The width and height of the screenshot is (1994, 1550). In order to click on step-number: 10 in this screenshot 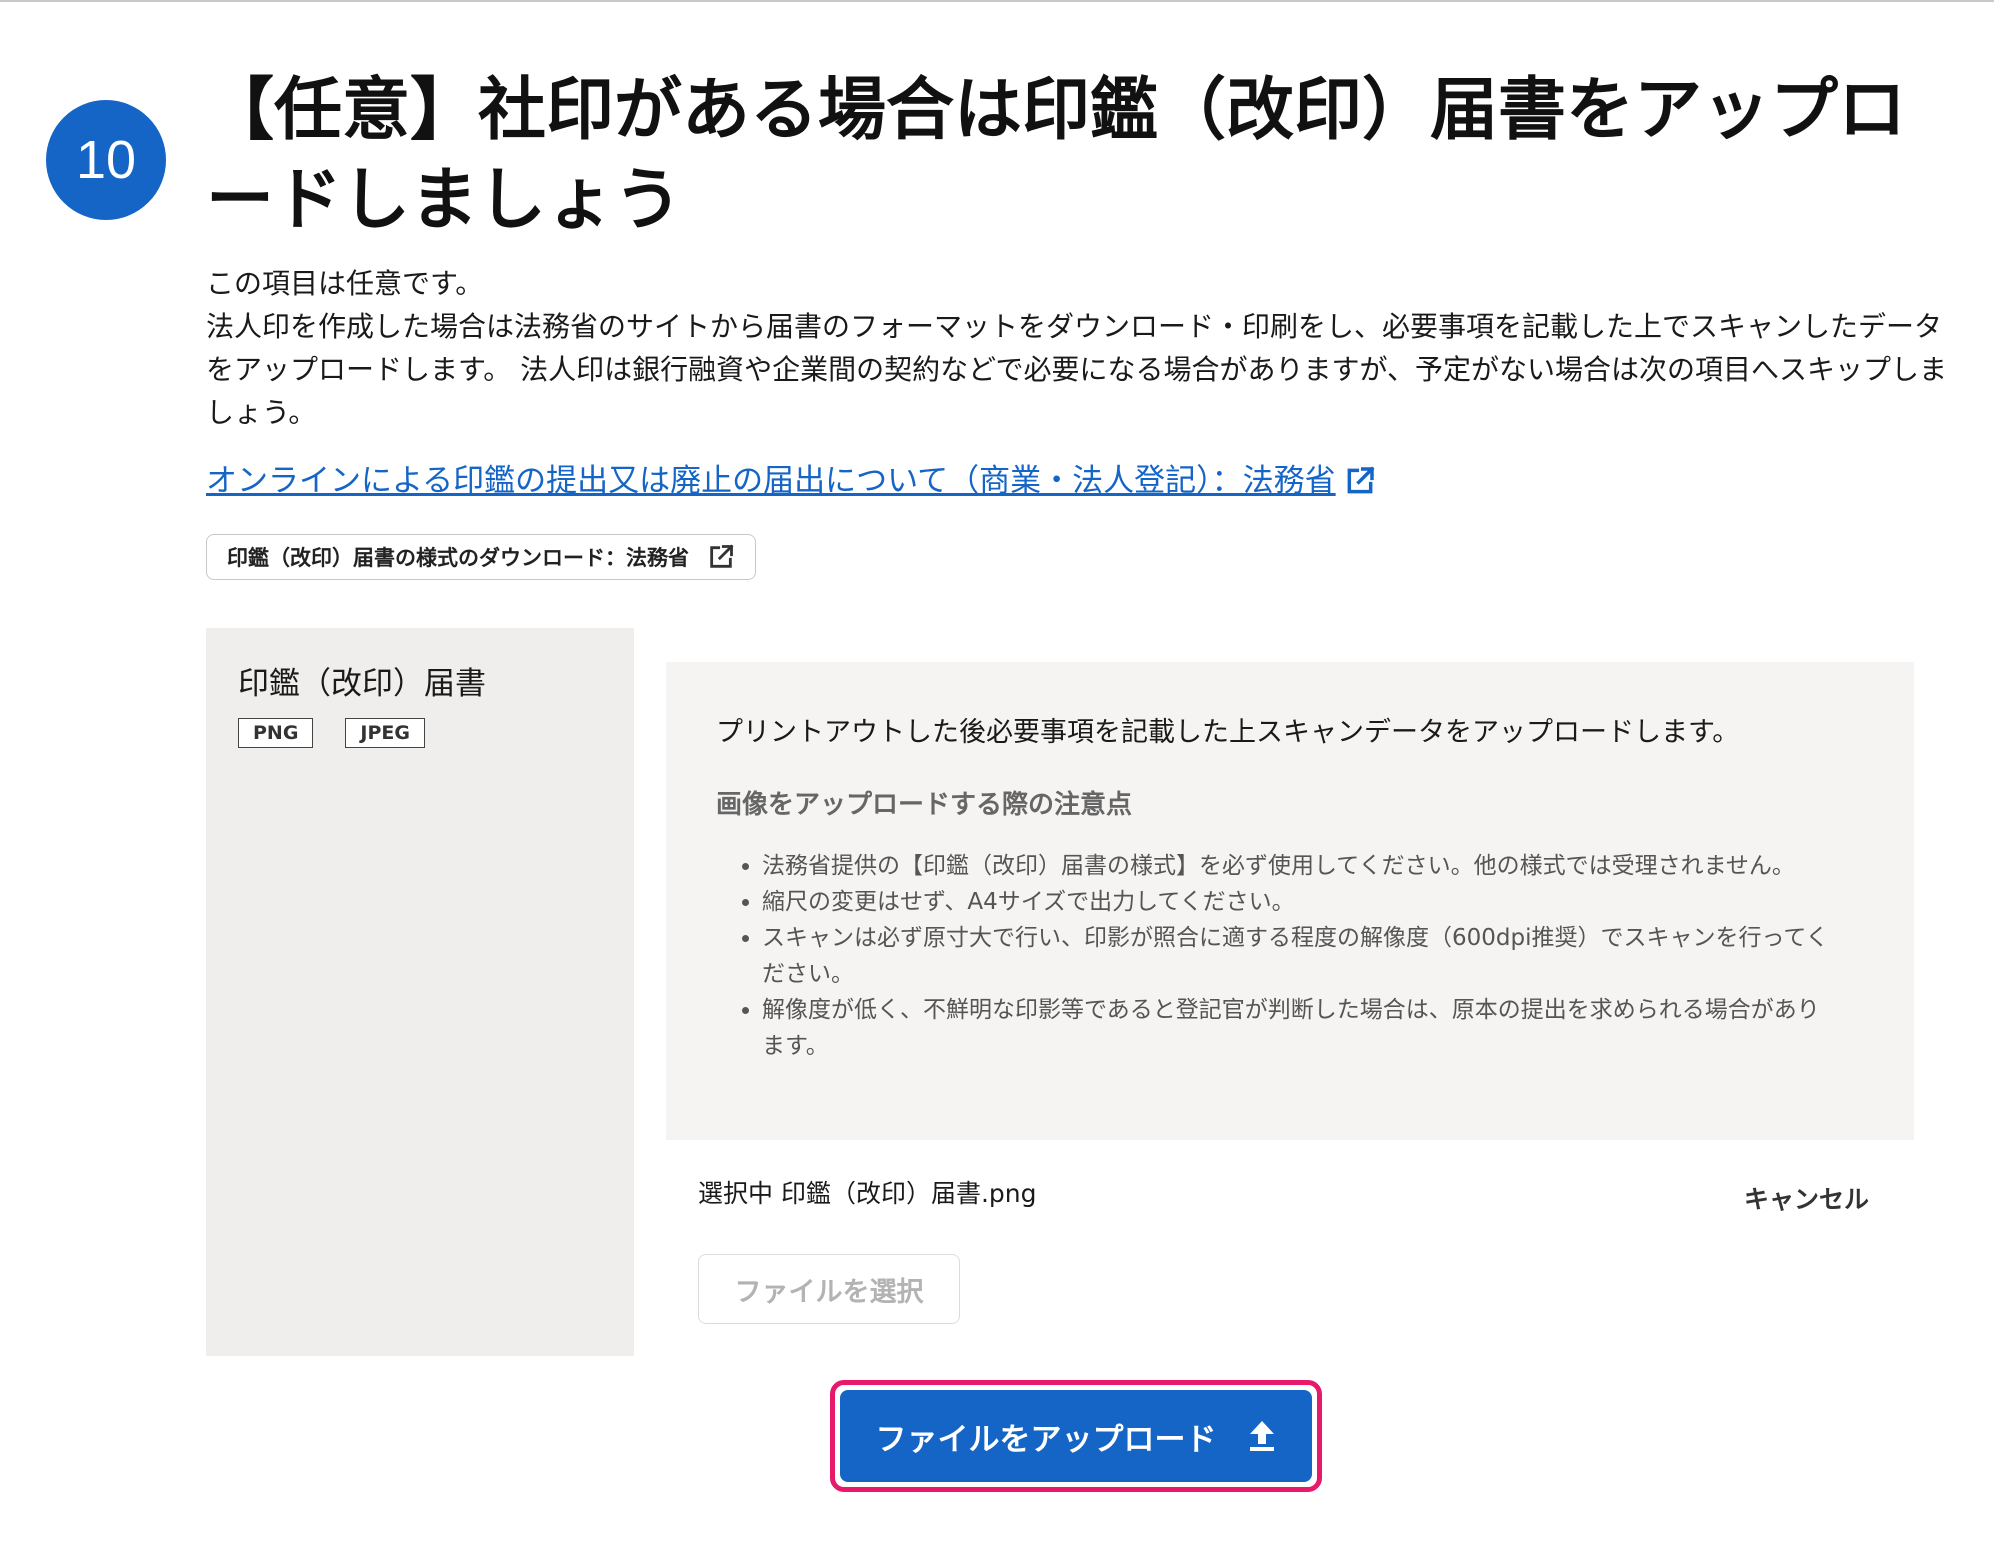, I will do `click(106, 160)`.